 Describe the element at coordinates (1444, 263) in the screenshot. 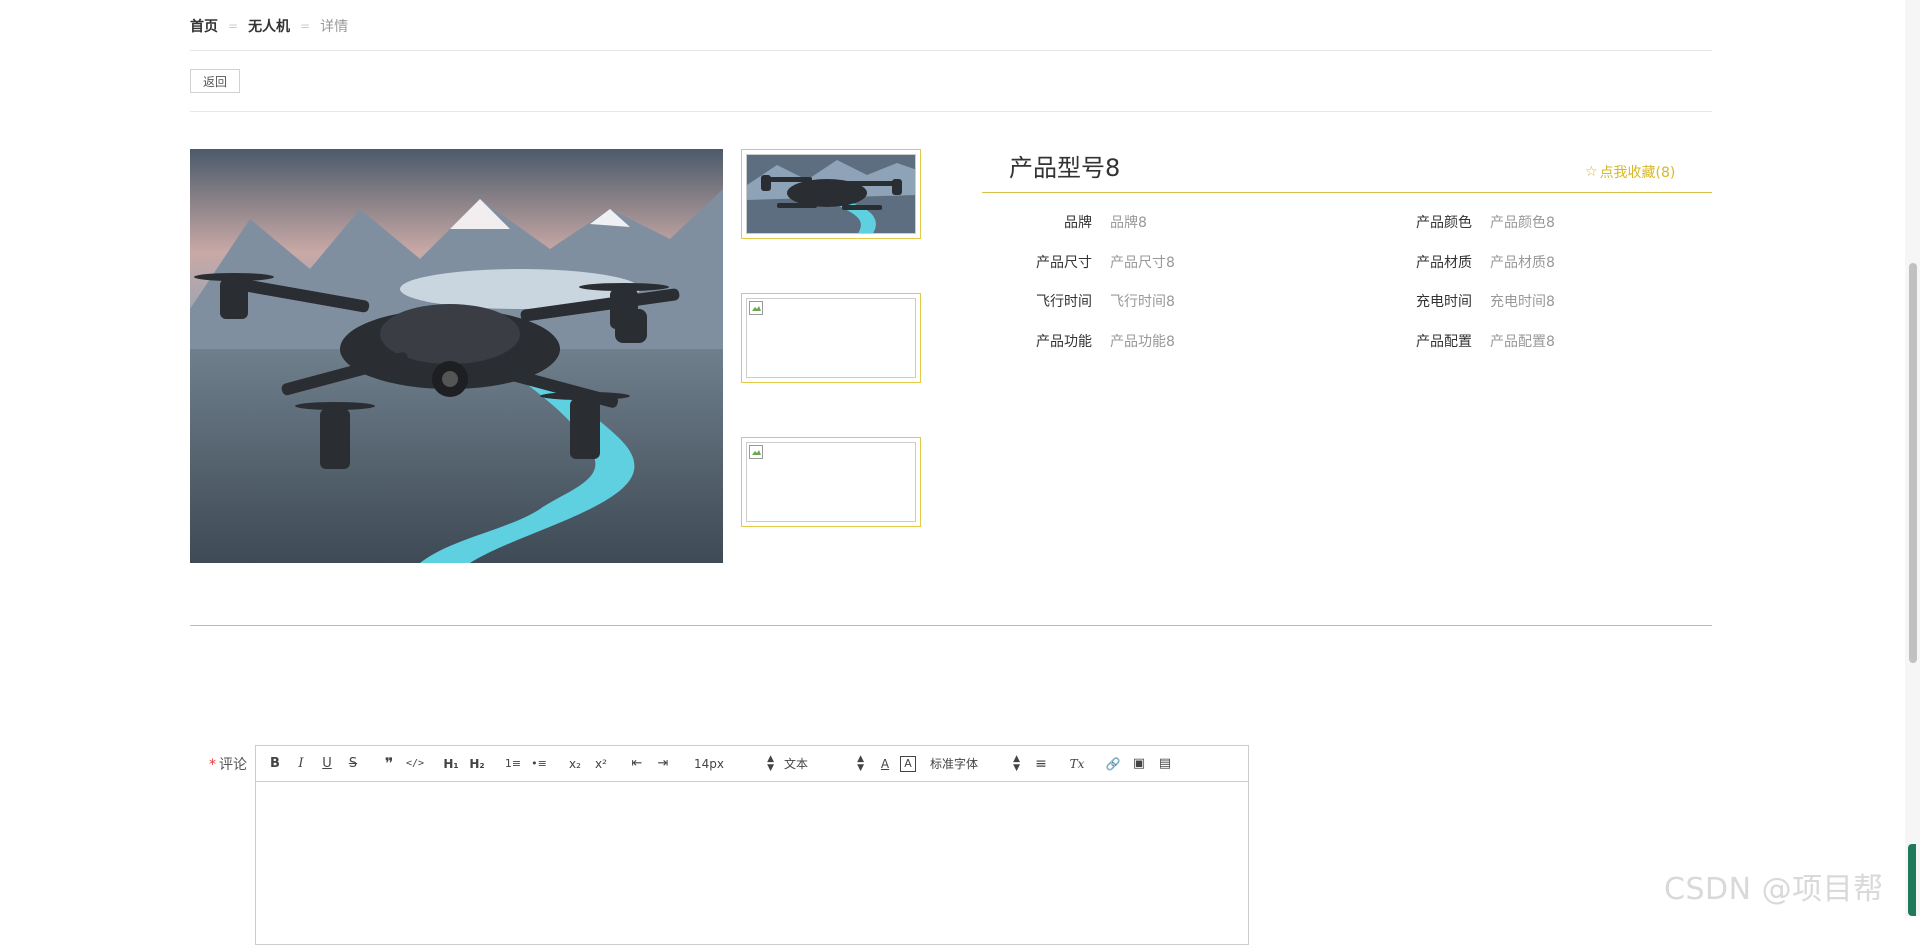

I see `spec-label: 产品材质` at that location.